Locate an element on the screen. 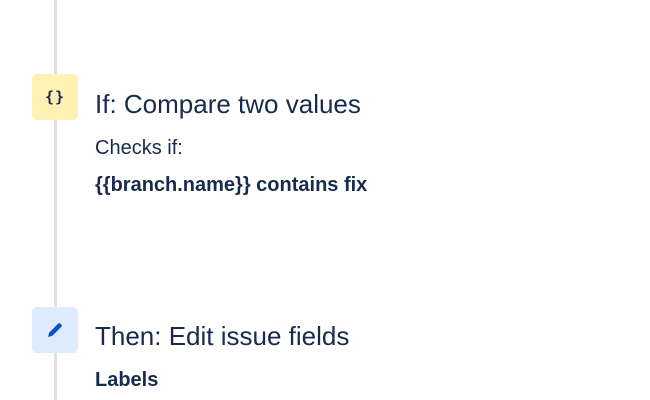 This screenshot has width=650, height=400. condition-title: If: Compare two values is located at coordinates (228, 104).